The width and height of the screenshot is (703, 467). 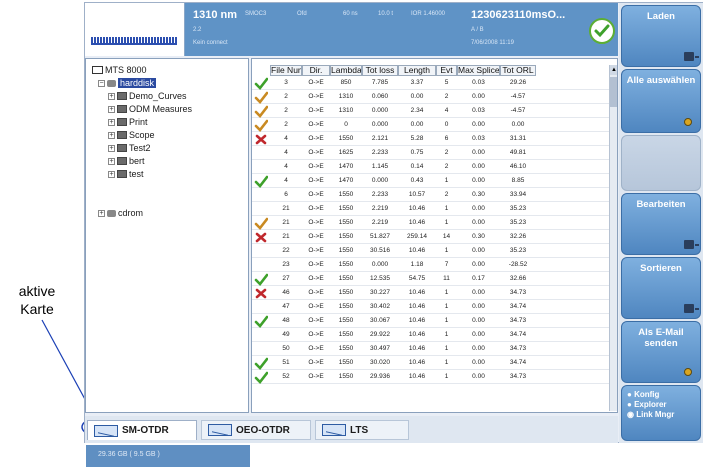 I want to click on table-row: 49 O->E 1550 29.922 10.46 1 0.00 34.74, so click(x=430, y=335).